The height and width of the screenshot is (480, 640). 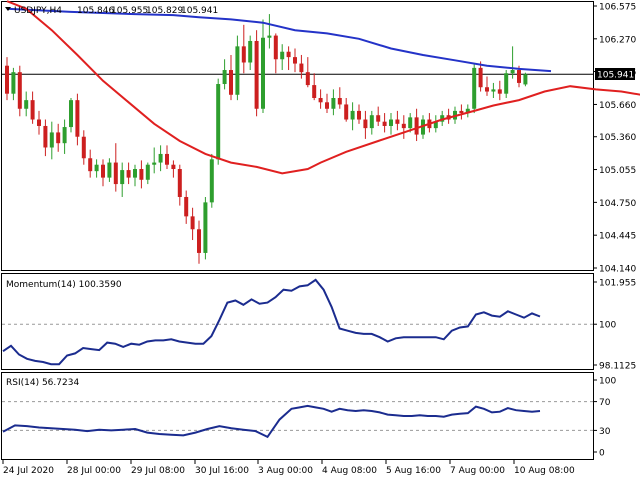 I want to click on momentum-axis-label: 98.1125, so click(x=617, y=367).